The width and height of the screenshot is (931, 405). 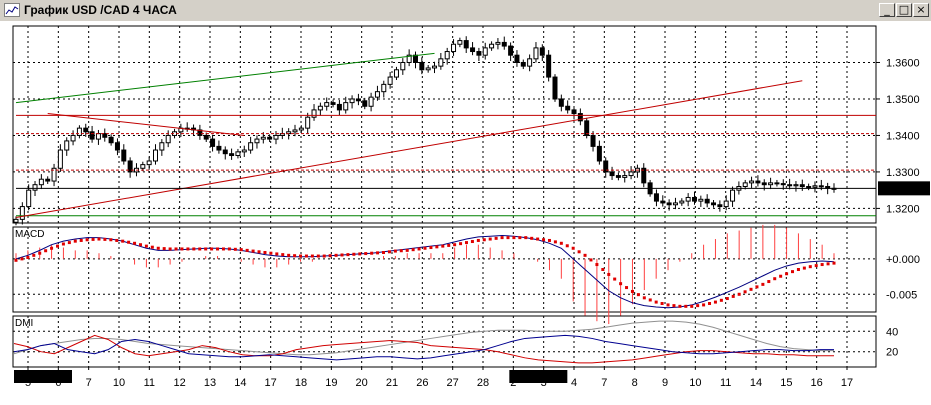 What do you see at coordinates (695, 383) in the screenshot?
I see `x-tick-label: 10` at bounding box center [695, 383].